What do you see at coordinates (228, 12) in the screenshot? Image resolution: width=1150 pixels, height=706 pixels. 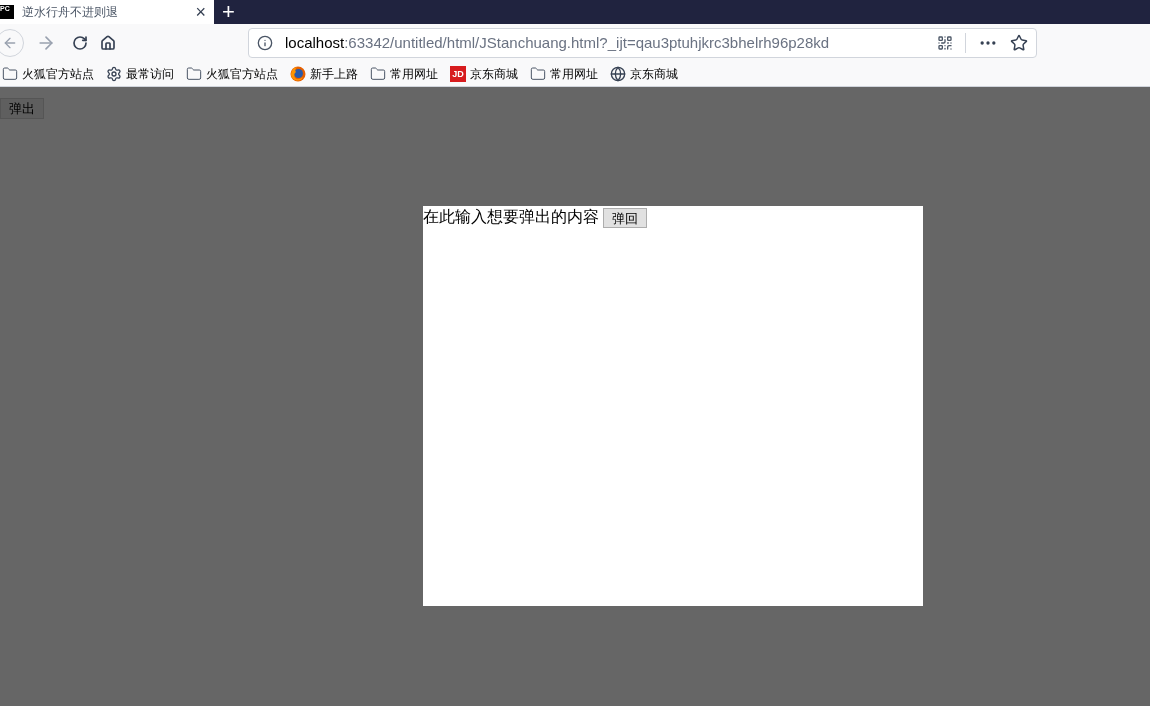 I see `new-tab-button: +` at bounding box center [228, 12].